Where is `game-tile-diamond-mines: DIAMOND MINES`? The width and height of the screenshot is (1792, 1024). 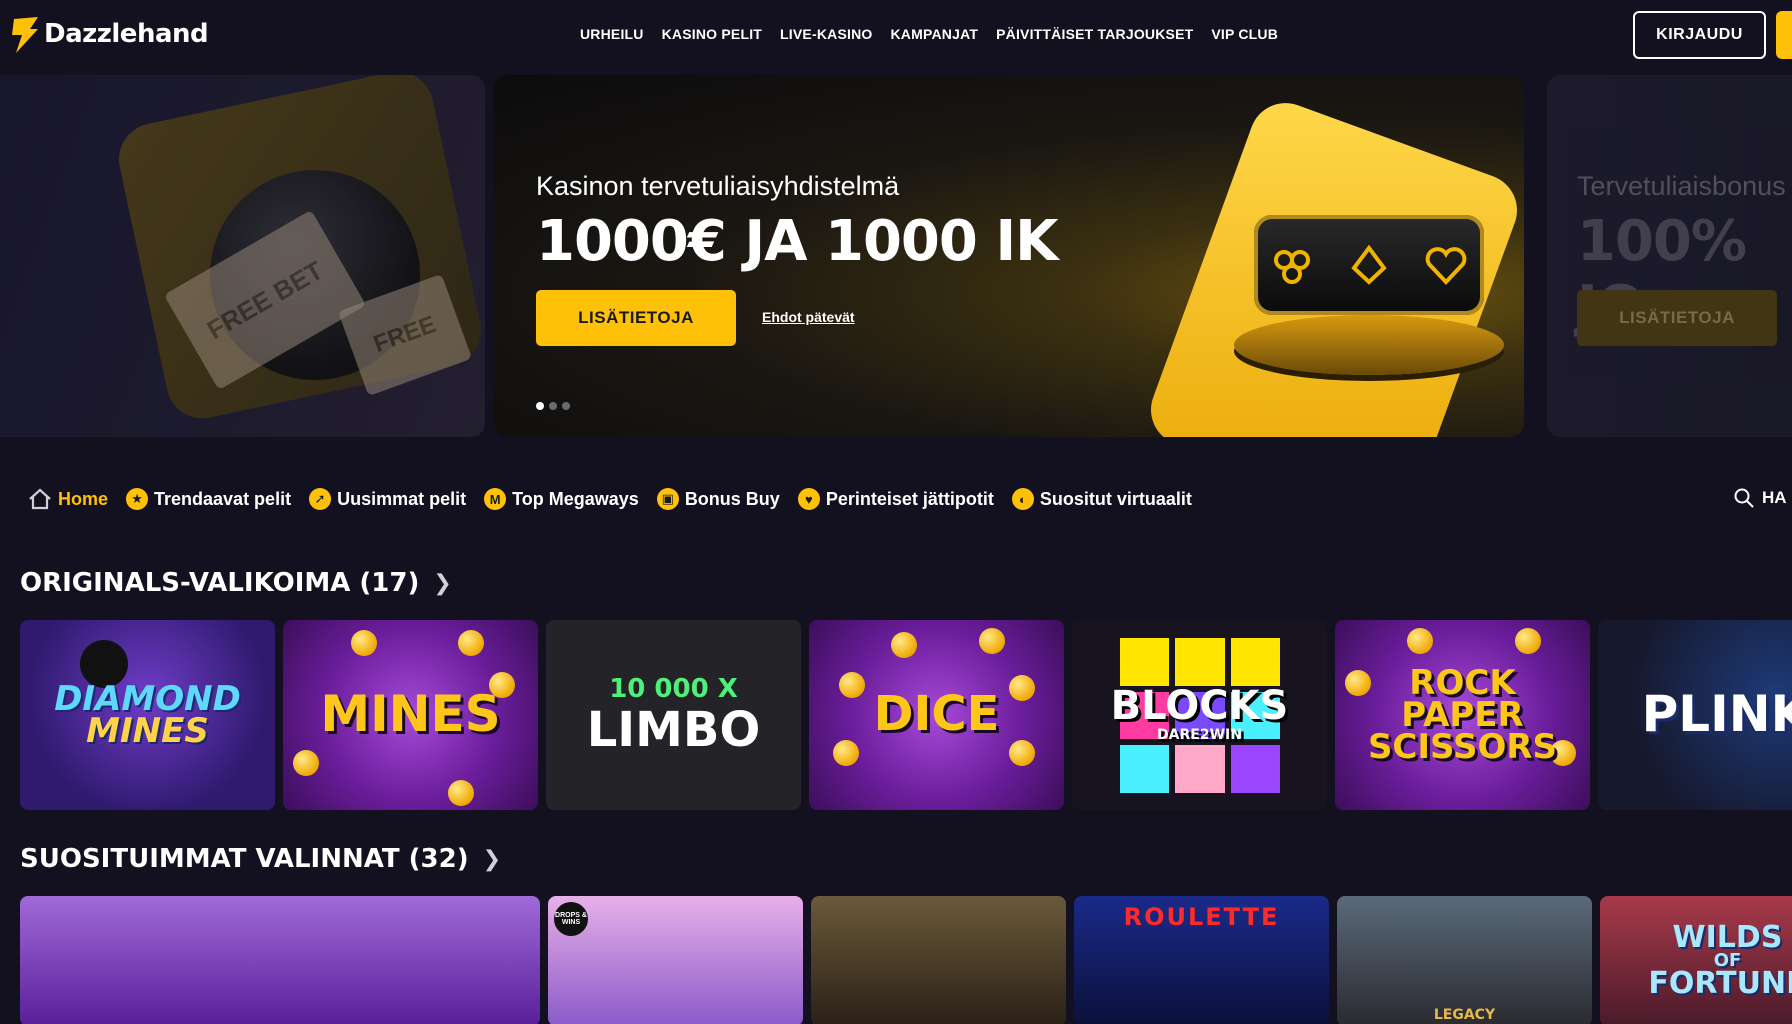 game-tile-diamond-mines: DIAMOND MINES is located at coordinates (147, 715).